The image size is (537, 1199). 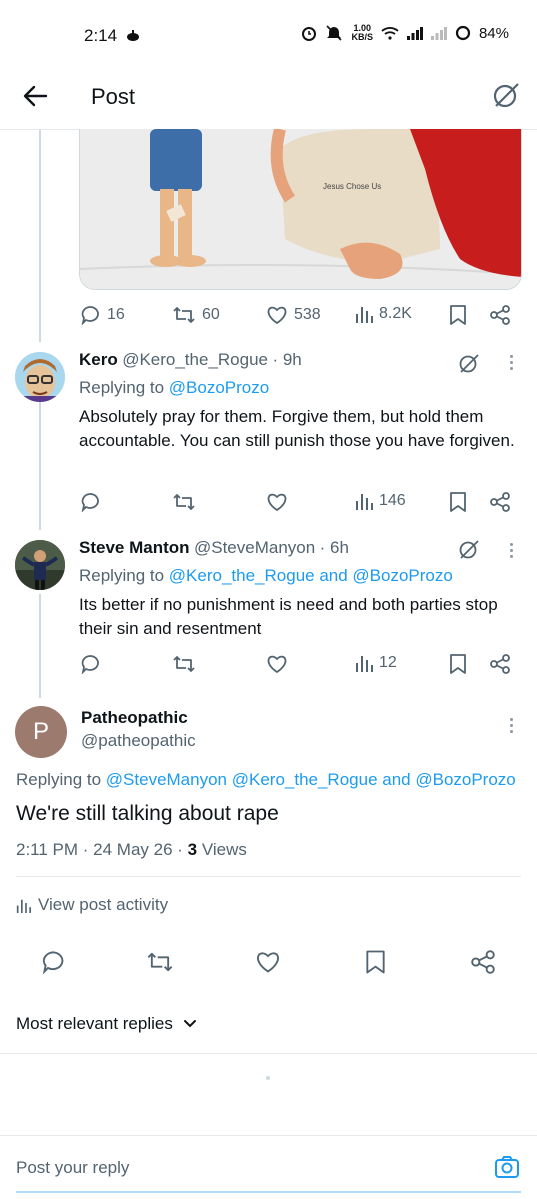 What do you see at coordinates (102, 849) in the screenshot?
I see `timestamp-text: 2:11 PM · 24 May 26 ·` at bounding box center [102, 849].